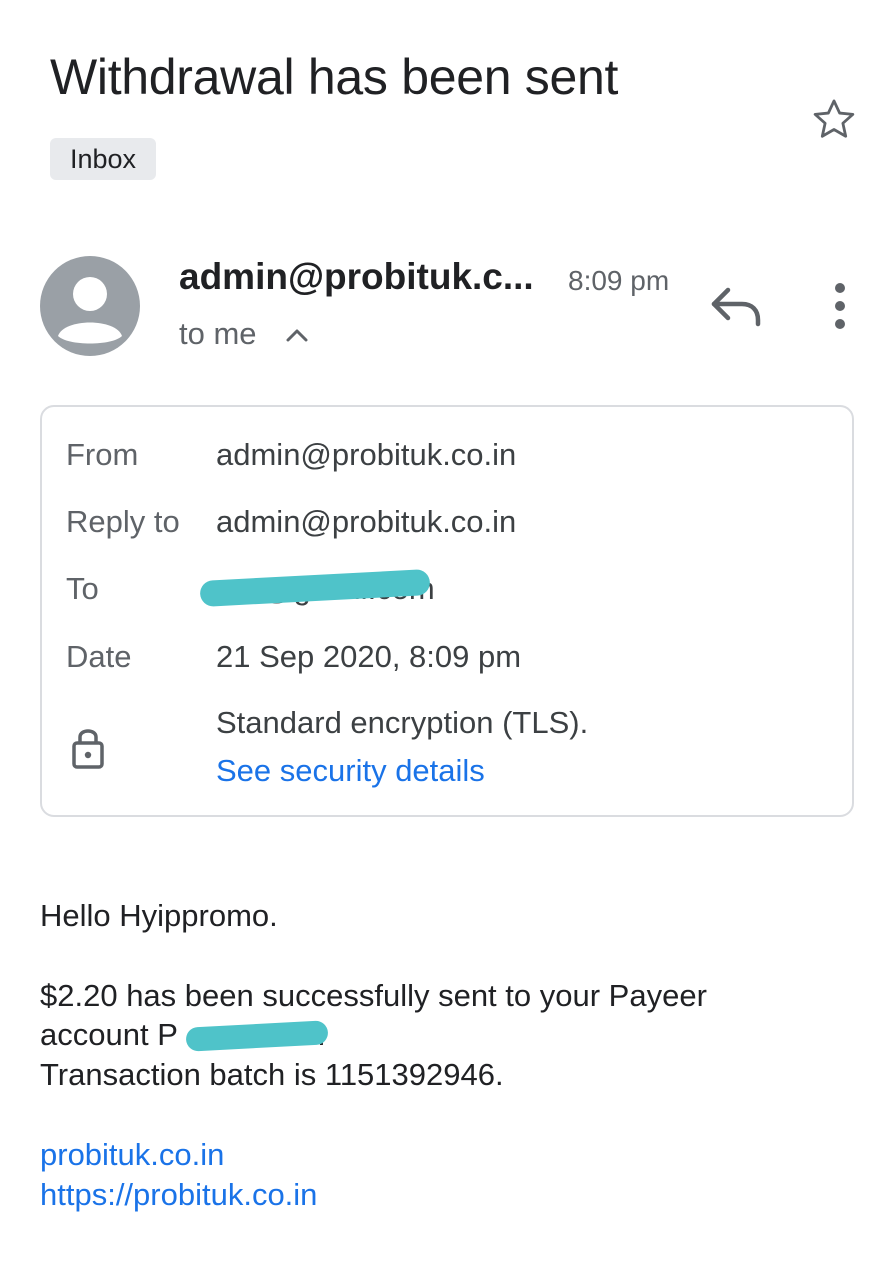  Describe the element at coordinates (334, 77) in the screenshot. I see `email-subject: Withdrawal has been sent` at that location.